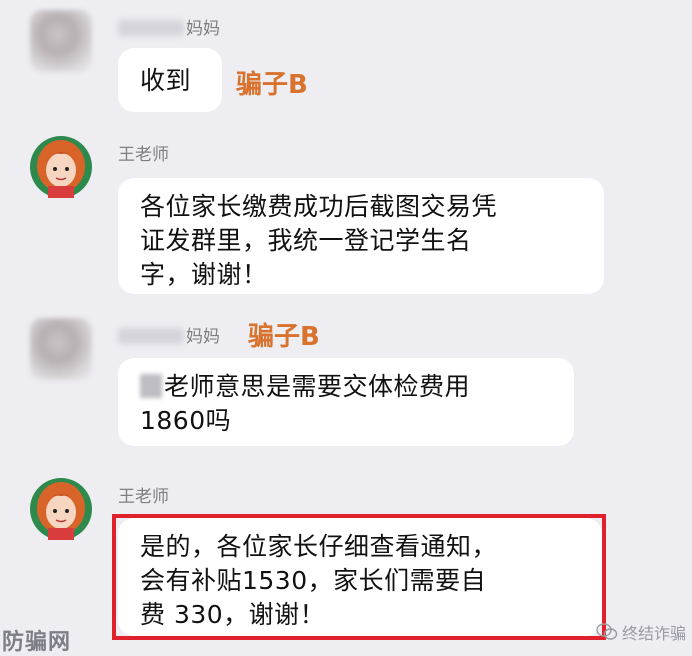 This screenshot has height=656, width=692. What do you see at coordinates (319, 546) in the screenshot?
I see `message-text: 是的，各位家长仔细查看通知，` at bounding box center [319, 546].